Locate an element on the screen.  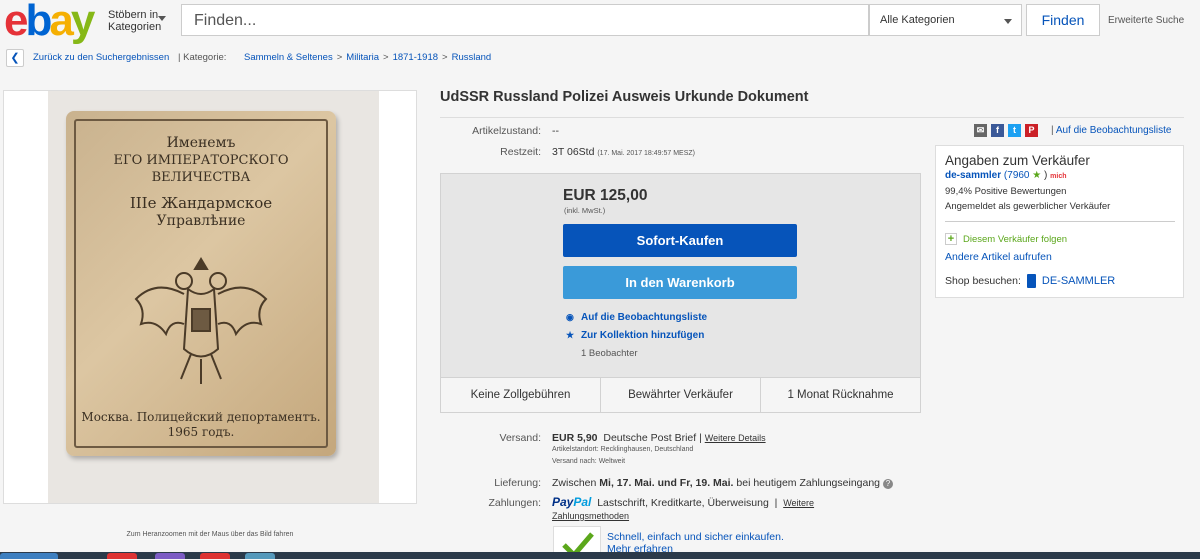
category-label: | Kategorie: is located at coordinates (202, 57).